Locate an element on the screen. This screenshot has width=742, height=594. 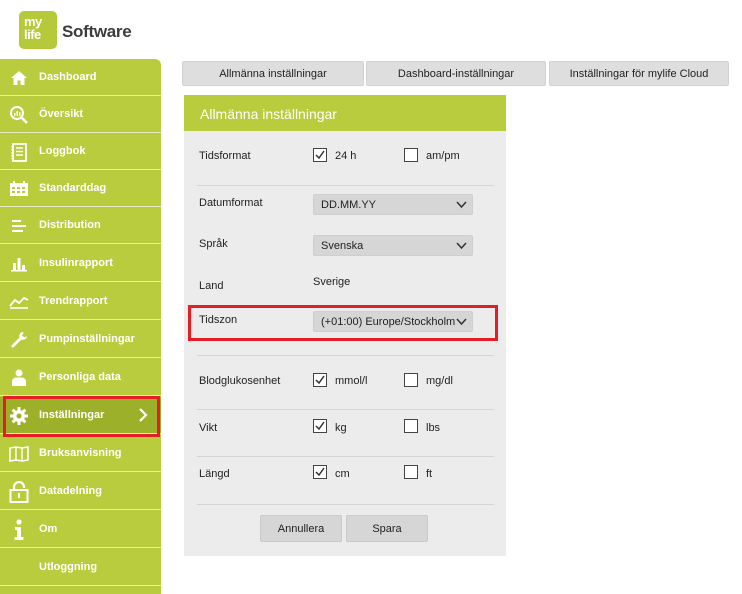
overview-icon is located at coordinates (19, 115).